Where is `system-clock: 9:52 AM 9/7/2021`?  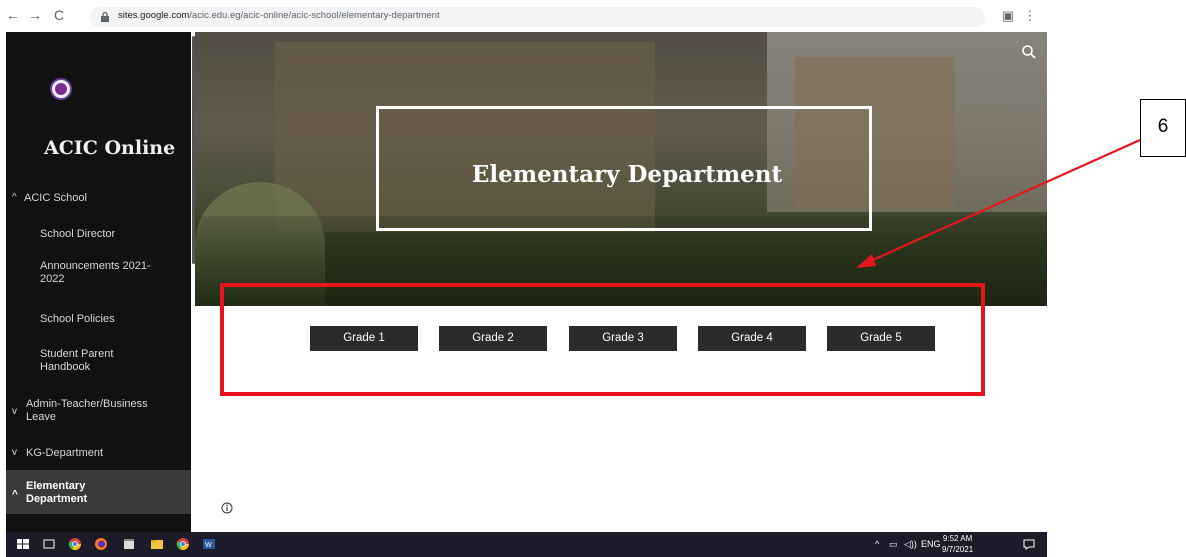
system-clock: 9:52 AM 9/7/2021 is located at coordinates (957, 544).